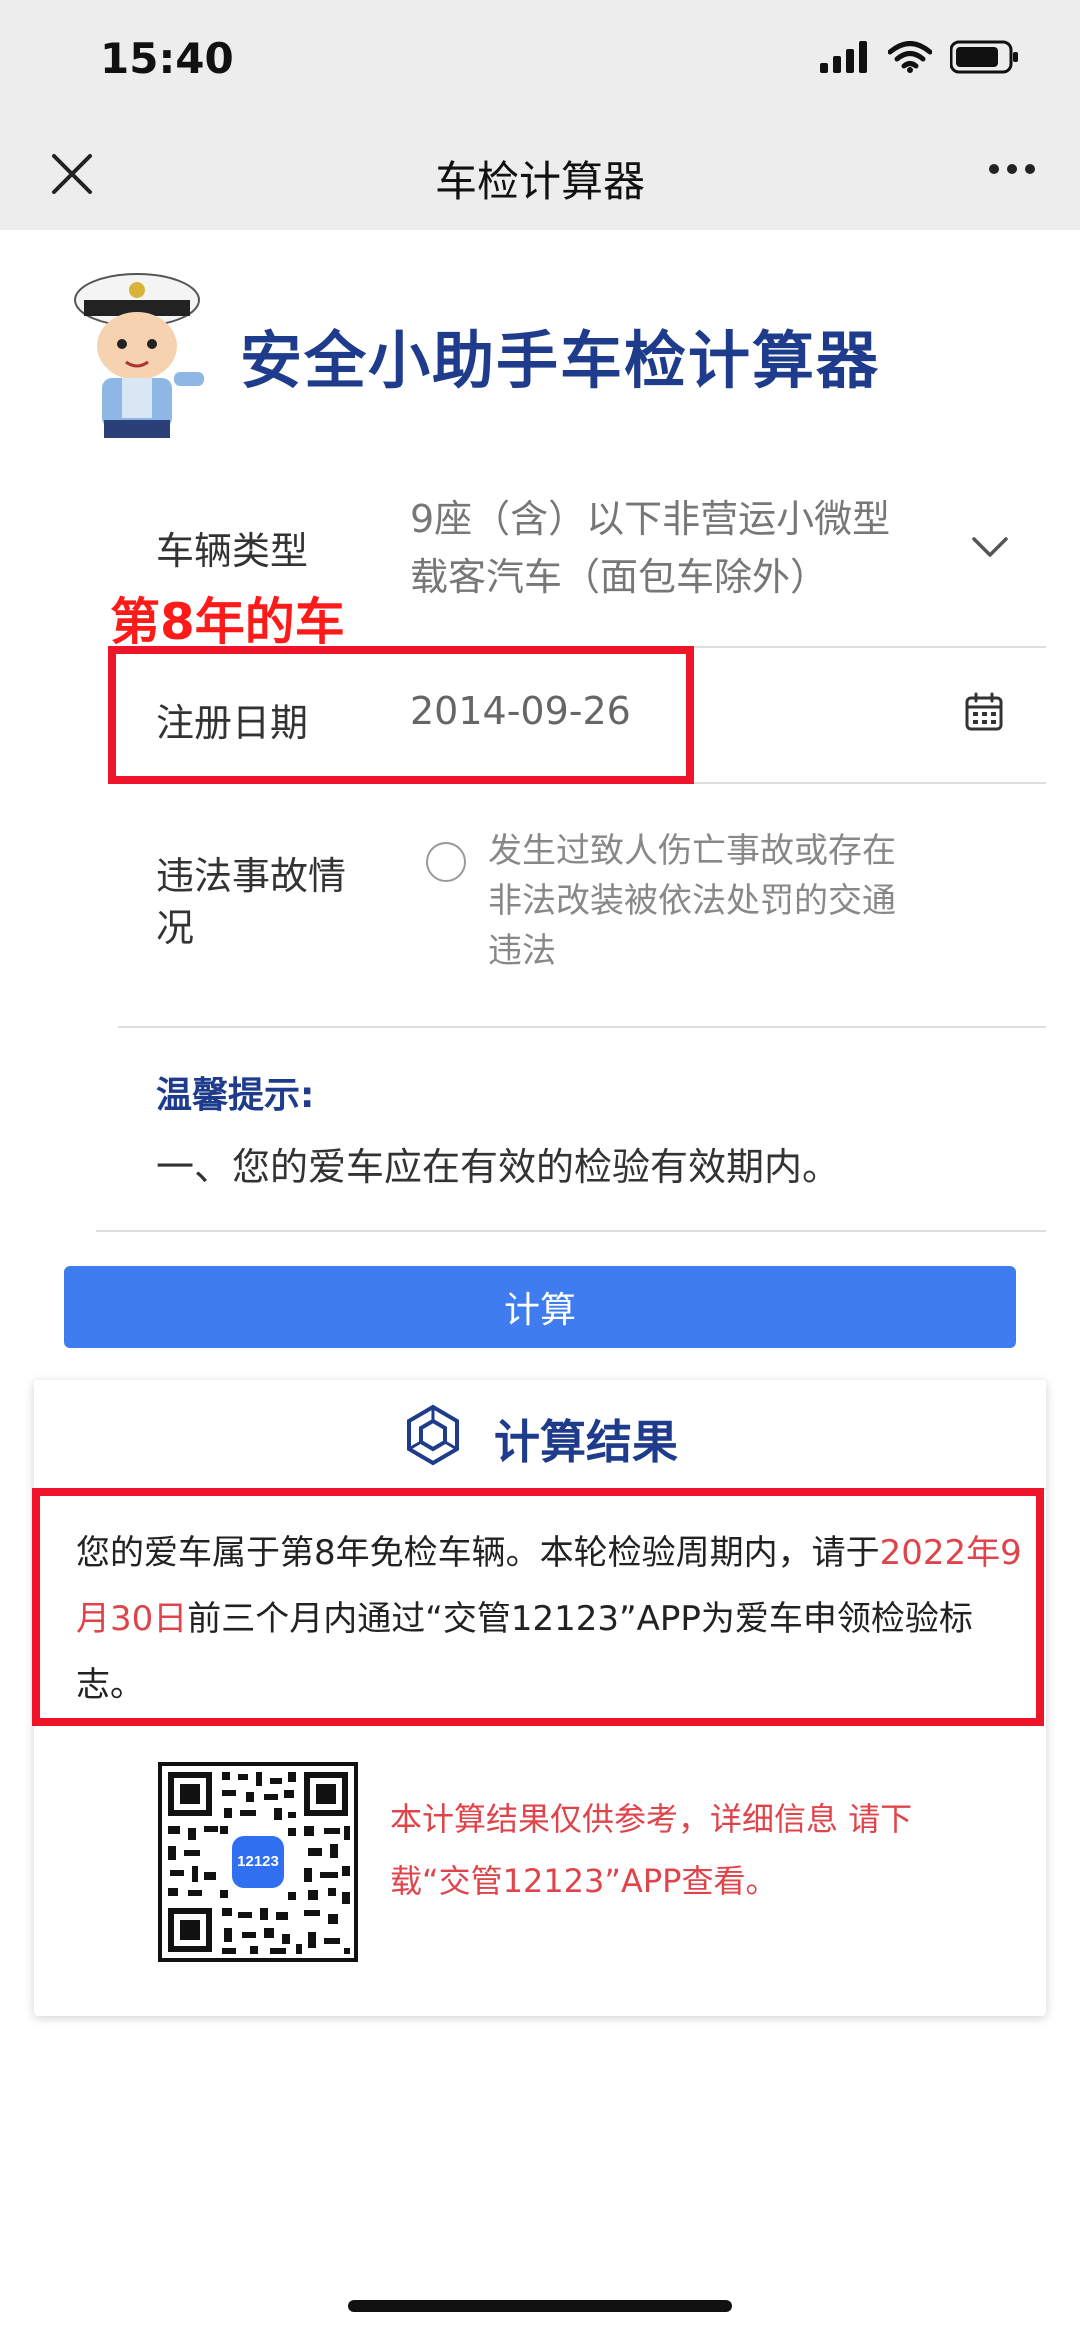 The width and height of the screenshot is (1080, 2337). What do you see at coordinates (619, 577) in the screenshot?
I see `vehicle-type-value-line2: 载客汽车（面包车除外）` at bounding box center [619, 577].